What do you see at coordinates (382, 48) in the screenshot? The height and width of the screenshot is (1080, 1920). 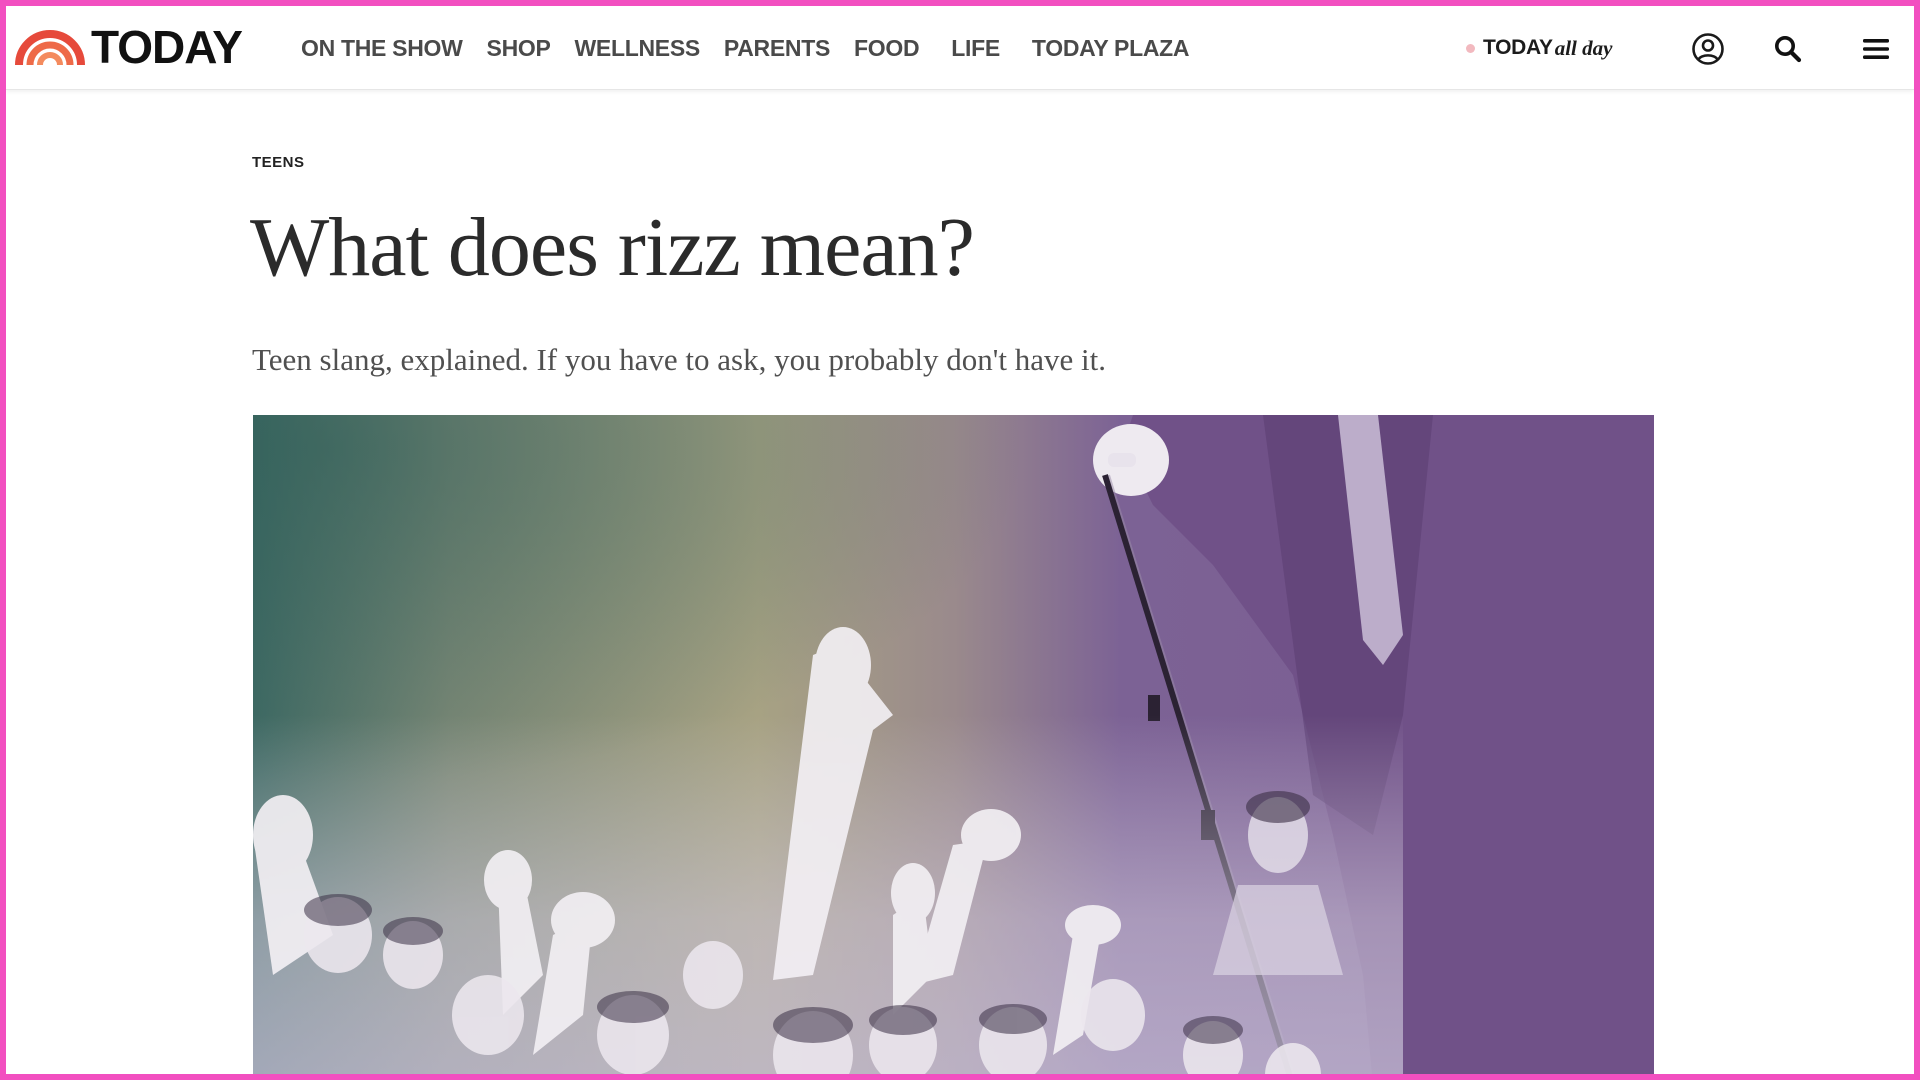 I see `nav-item-on-the-show: ON THE SHOW` at bounding box center [382, 48].